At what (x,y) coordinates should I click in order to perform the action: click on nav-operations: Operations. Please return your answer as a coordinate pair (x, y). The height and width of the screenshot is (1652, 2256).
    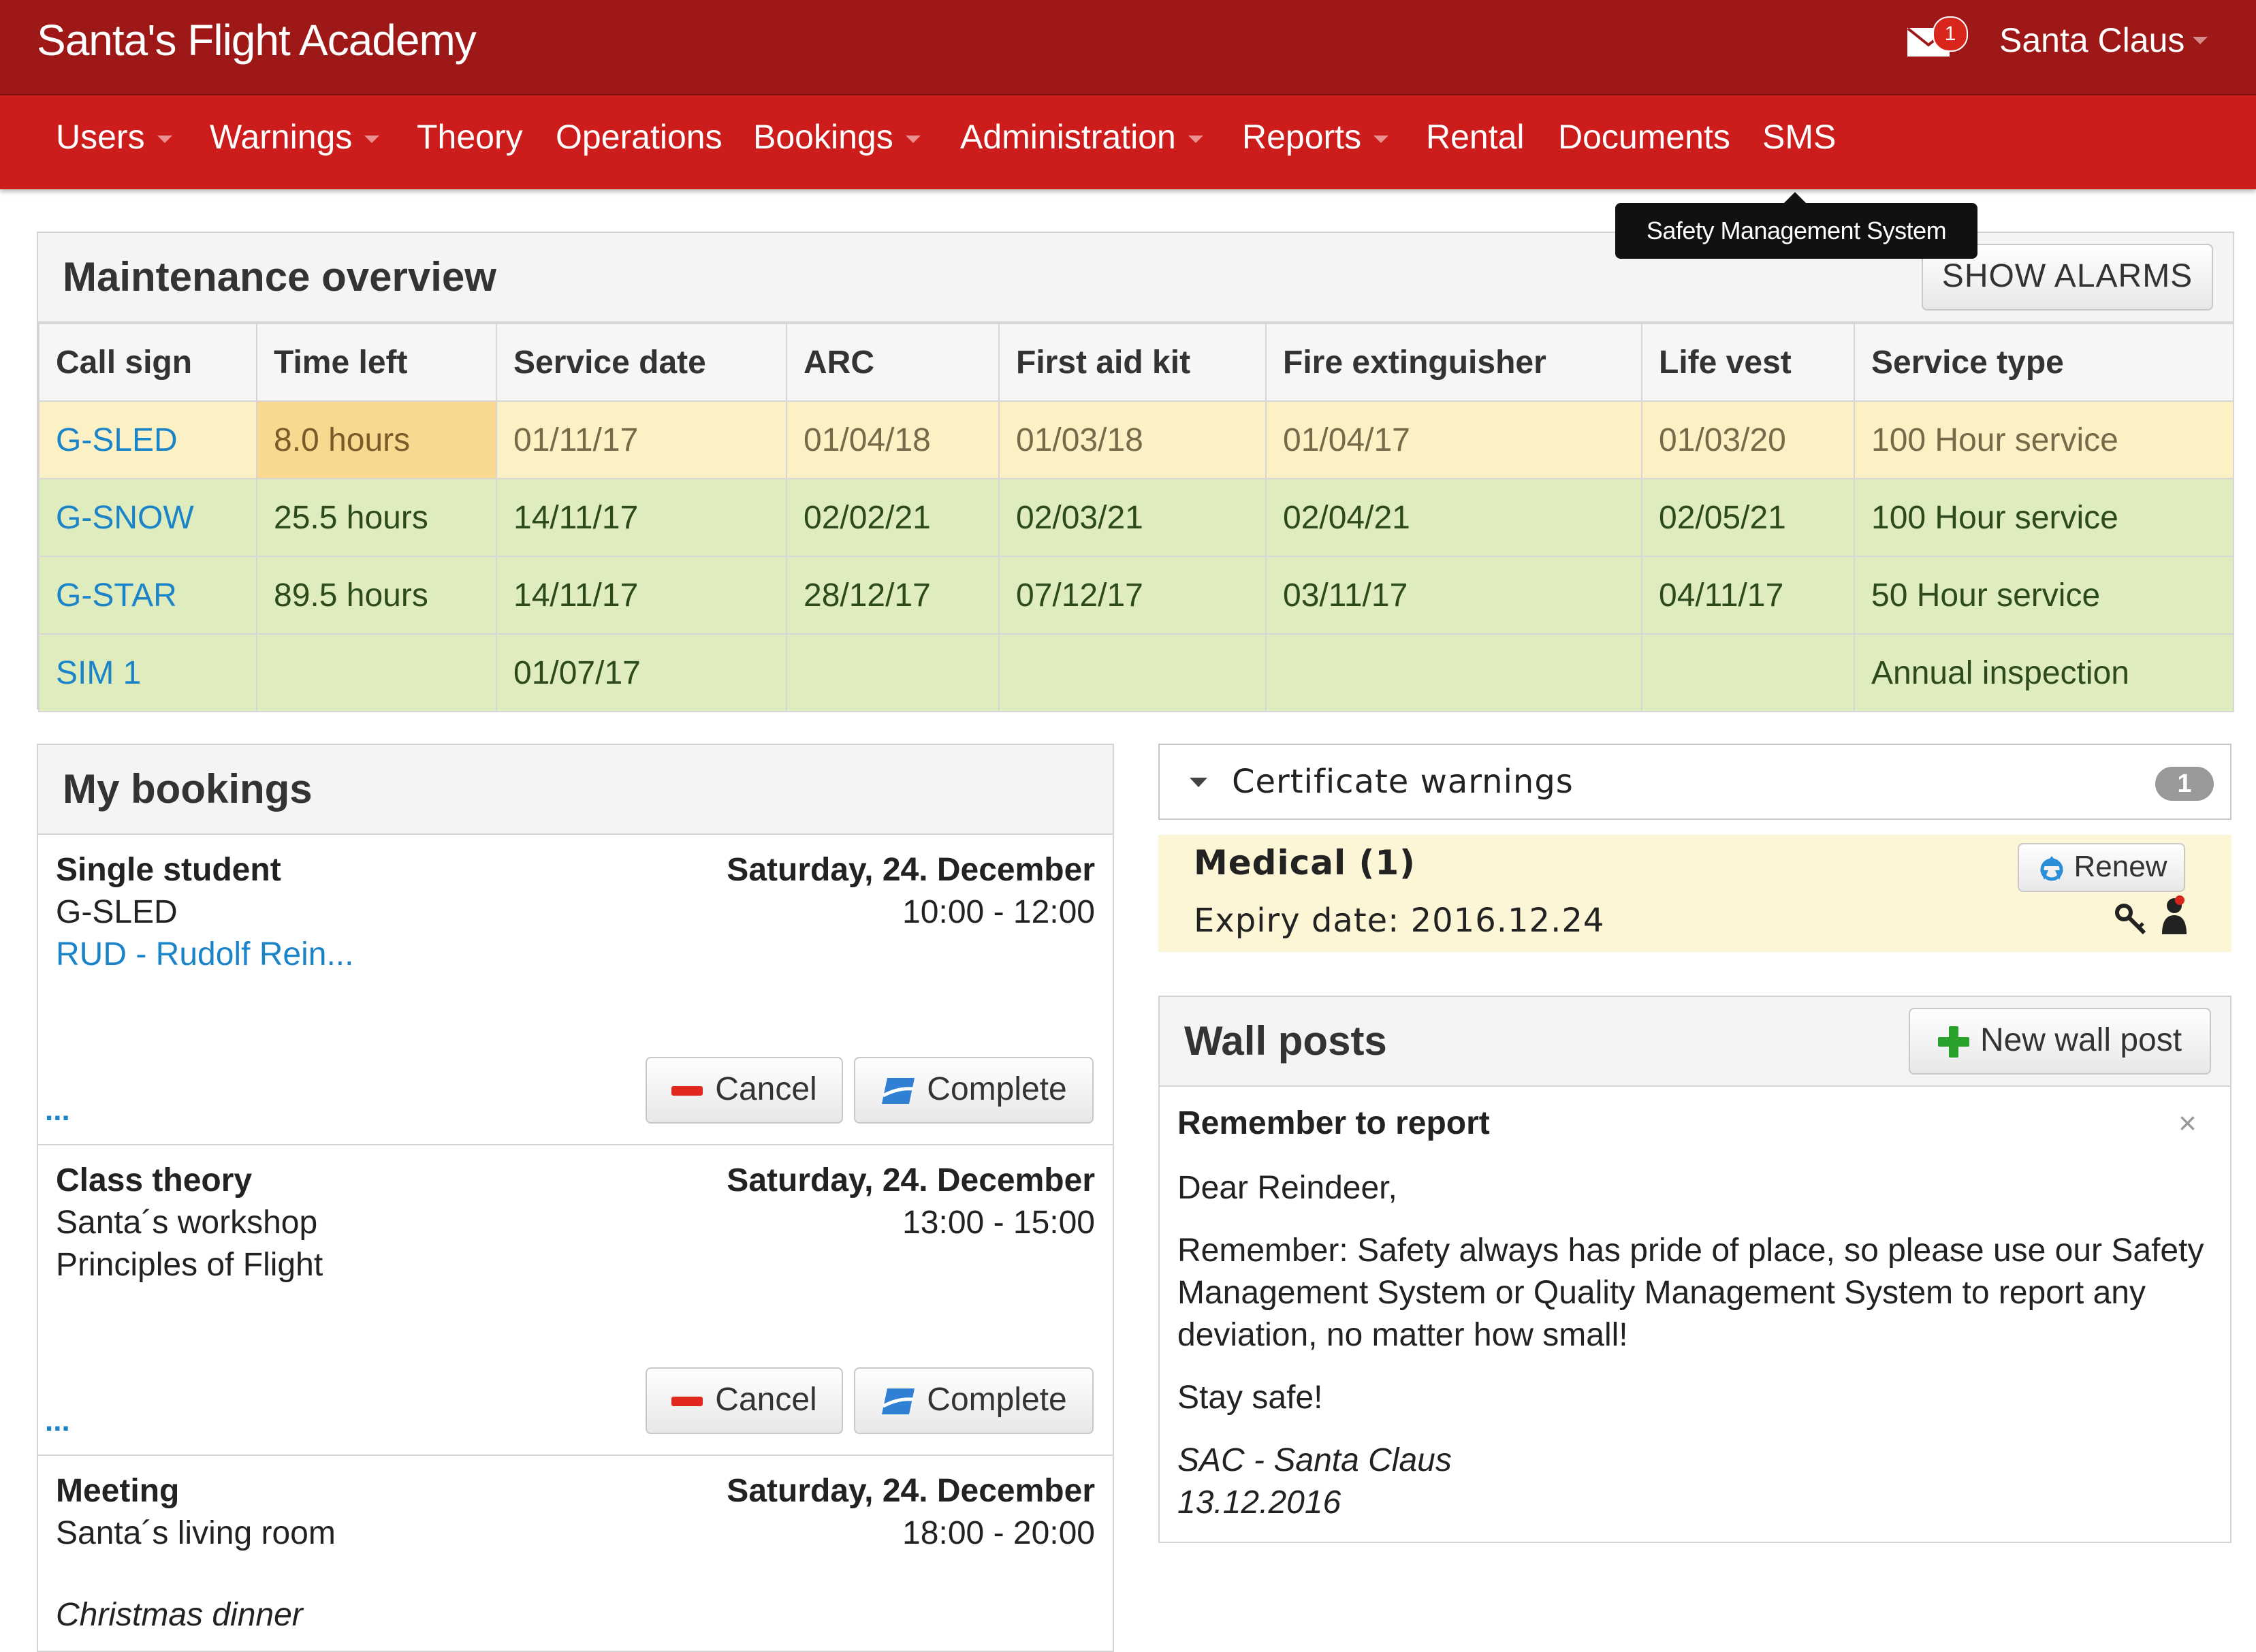
    Looking at the image, I should click on (639, 137).